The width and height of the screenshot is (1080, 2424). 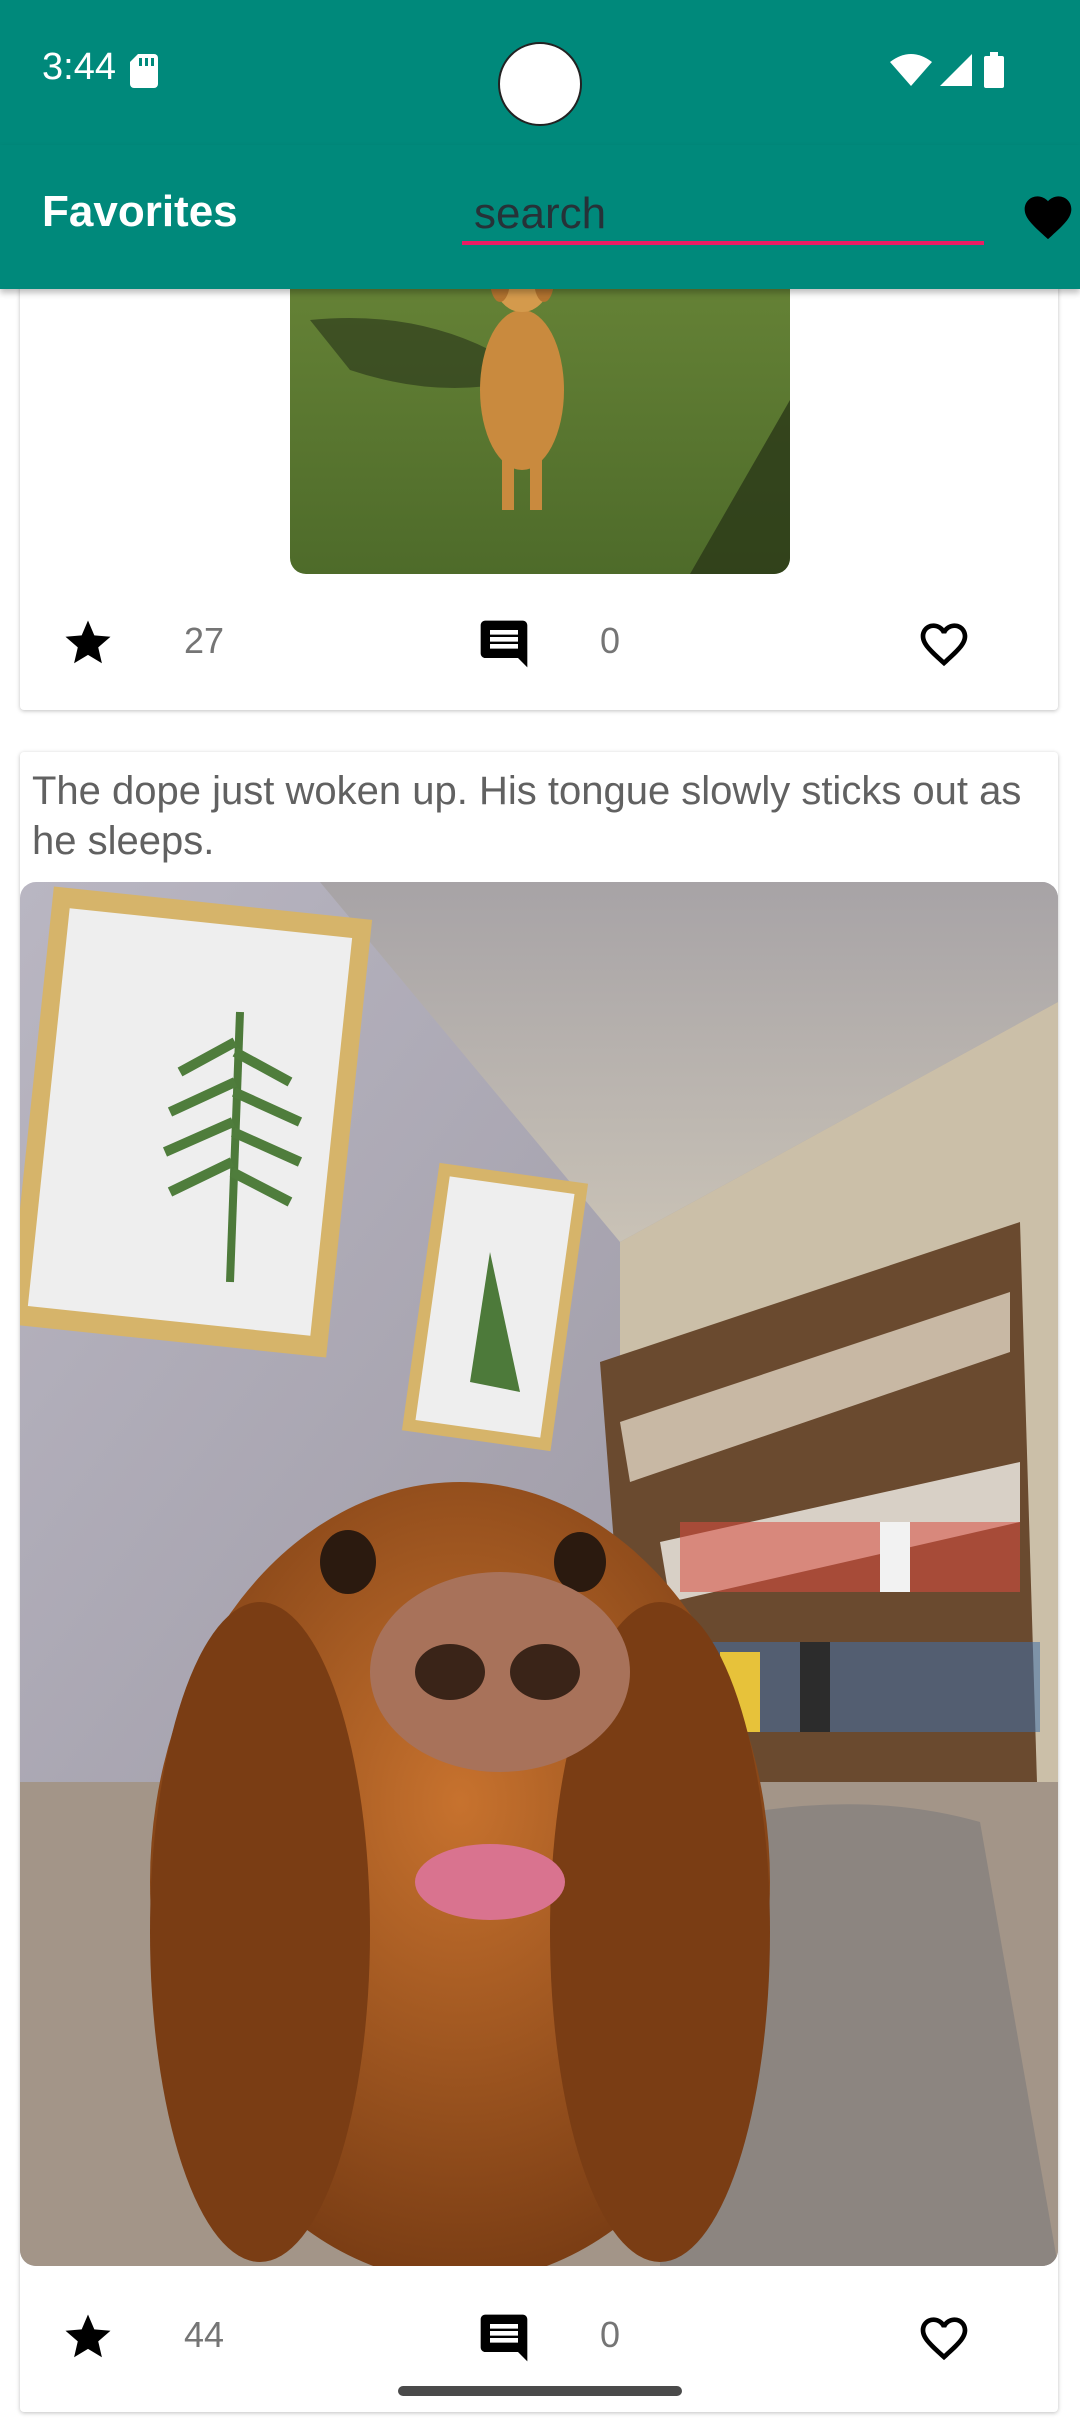 I want to click on sd-card-icon, so click(x=144, y=71).